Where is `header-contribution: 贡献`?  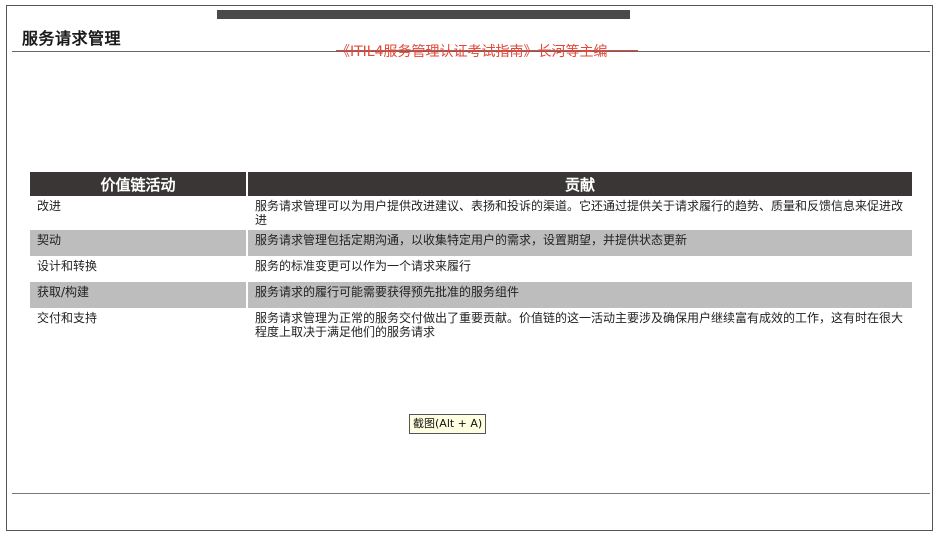
header-contribution: 贡献 is located at coordinates (579, 184).